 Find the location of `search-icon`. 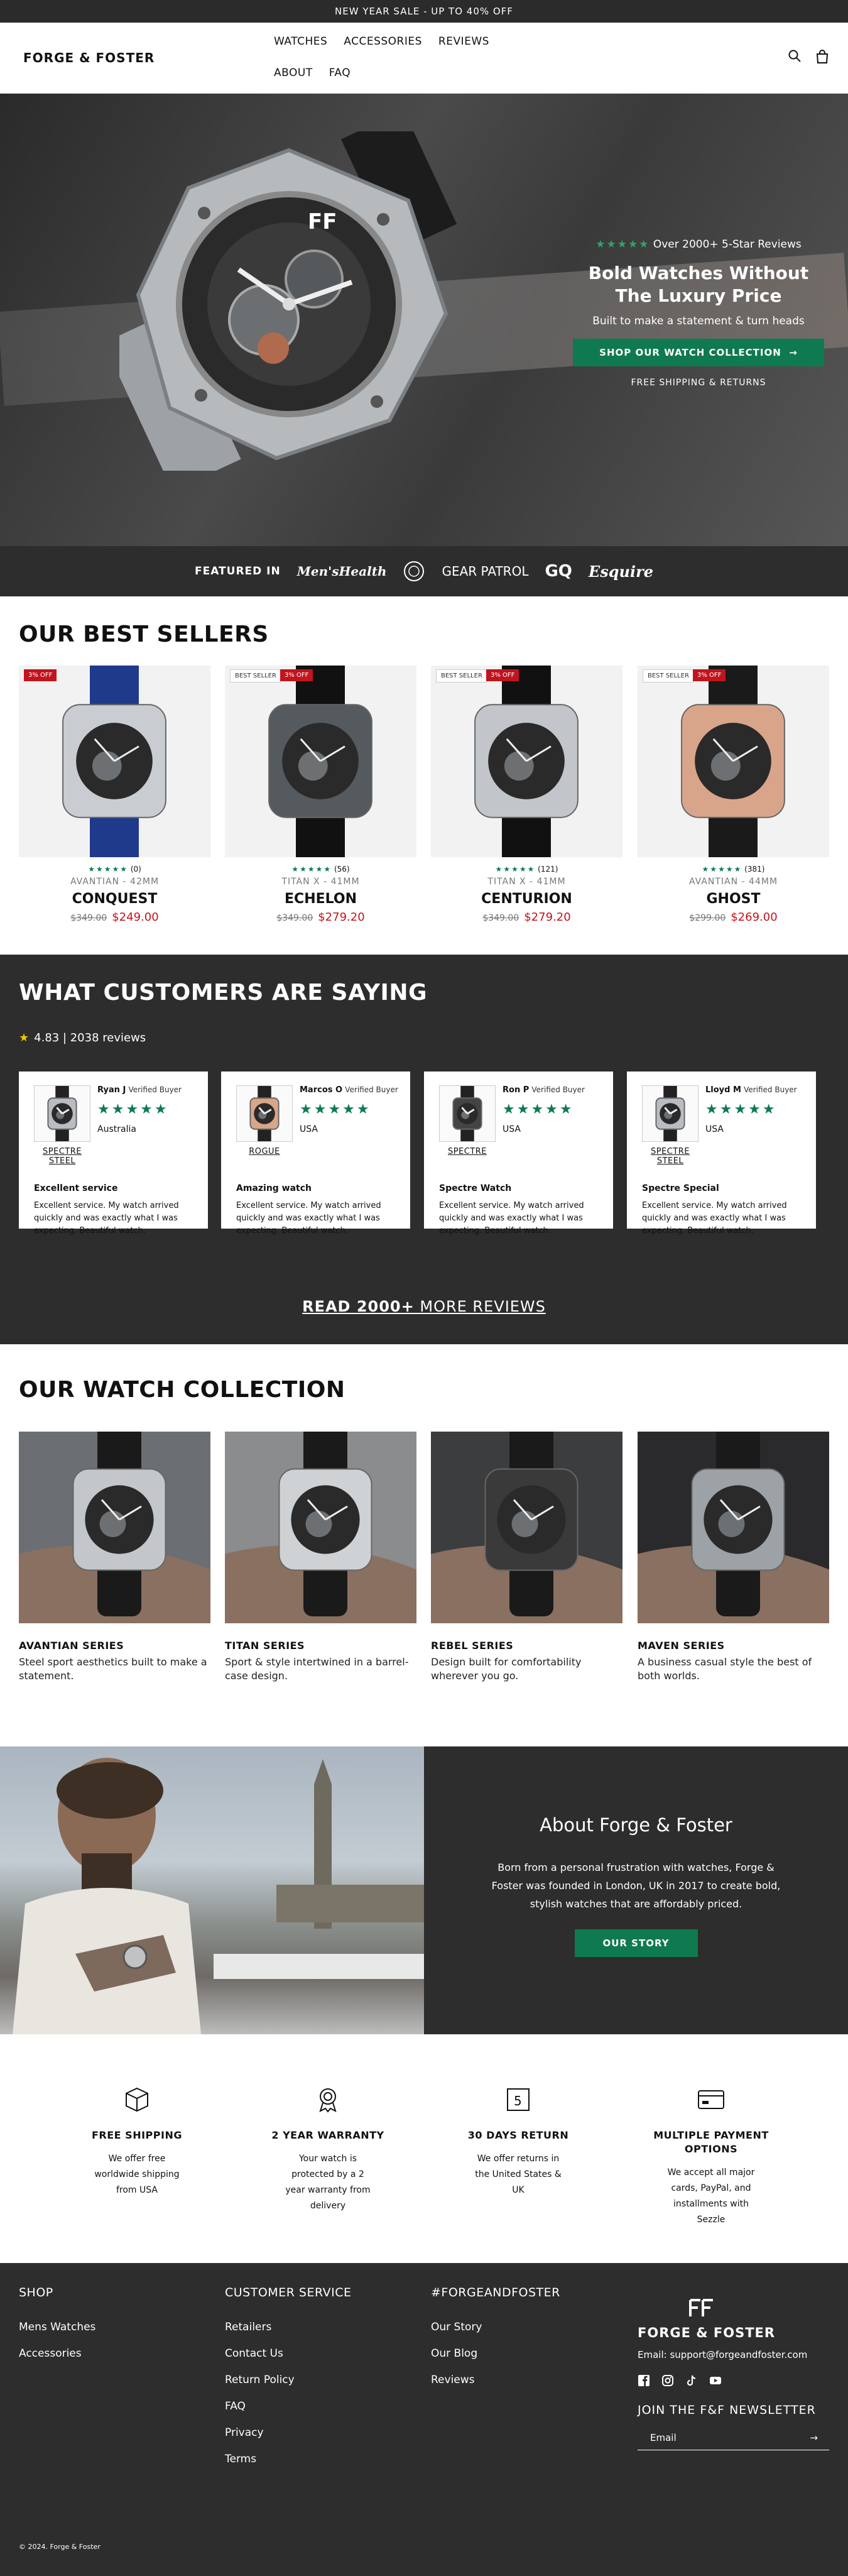

search-icon is located at coordinates (795, 56).